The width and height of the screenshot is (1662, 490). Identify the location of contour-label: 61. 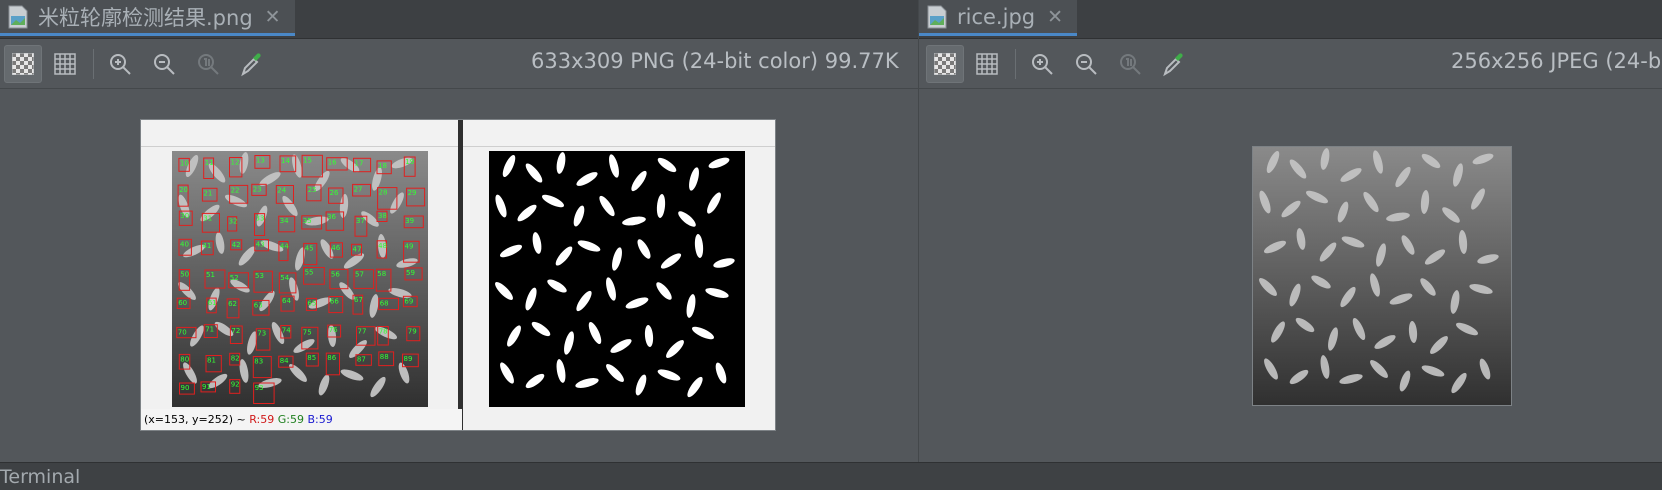
(212, 303).